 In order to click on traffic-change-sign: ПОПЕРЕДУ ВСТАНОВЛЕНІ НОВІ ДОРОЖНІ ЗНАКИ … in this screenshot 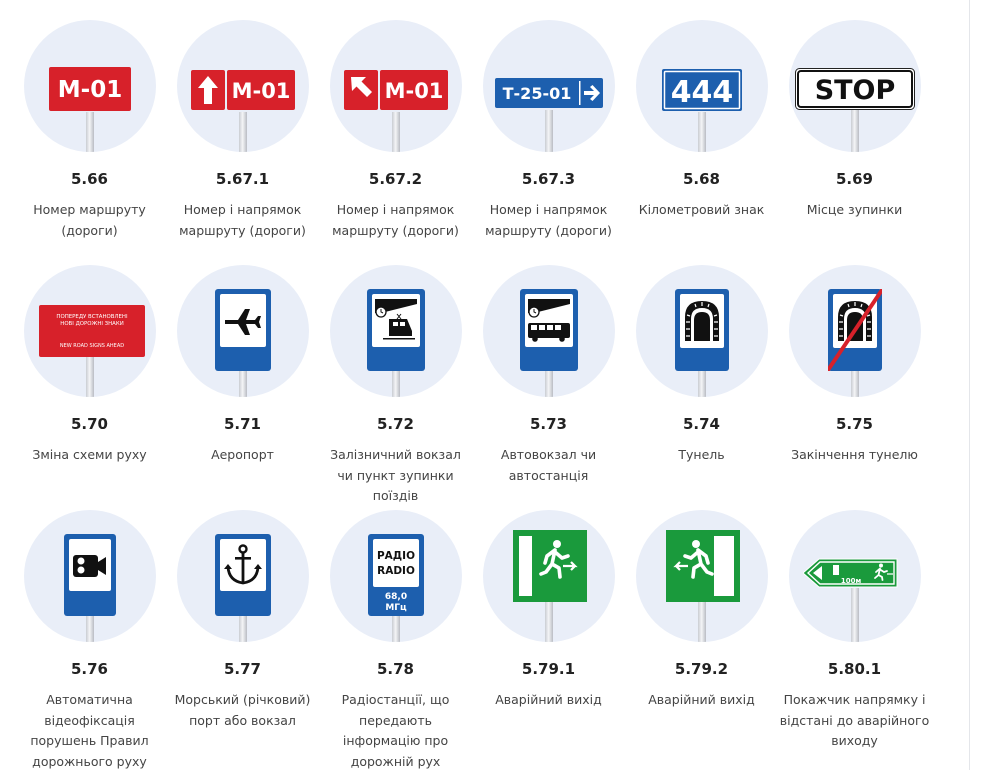, I will do `click(91, 331)`.